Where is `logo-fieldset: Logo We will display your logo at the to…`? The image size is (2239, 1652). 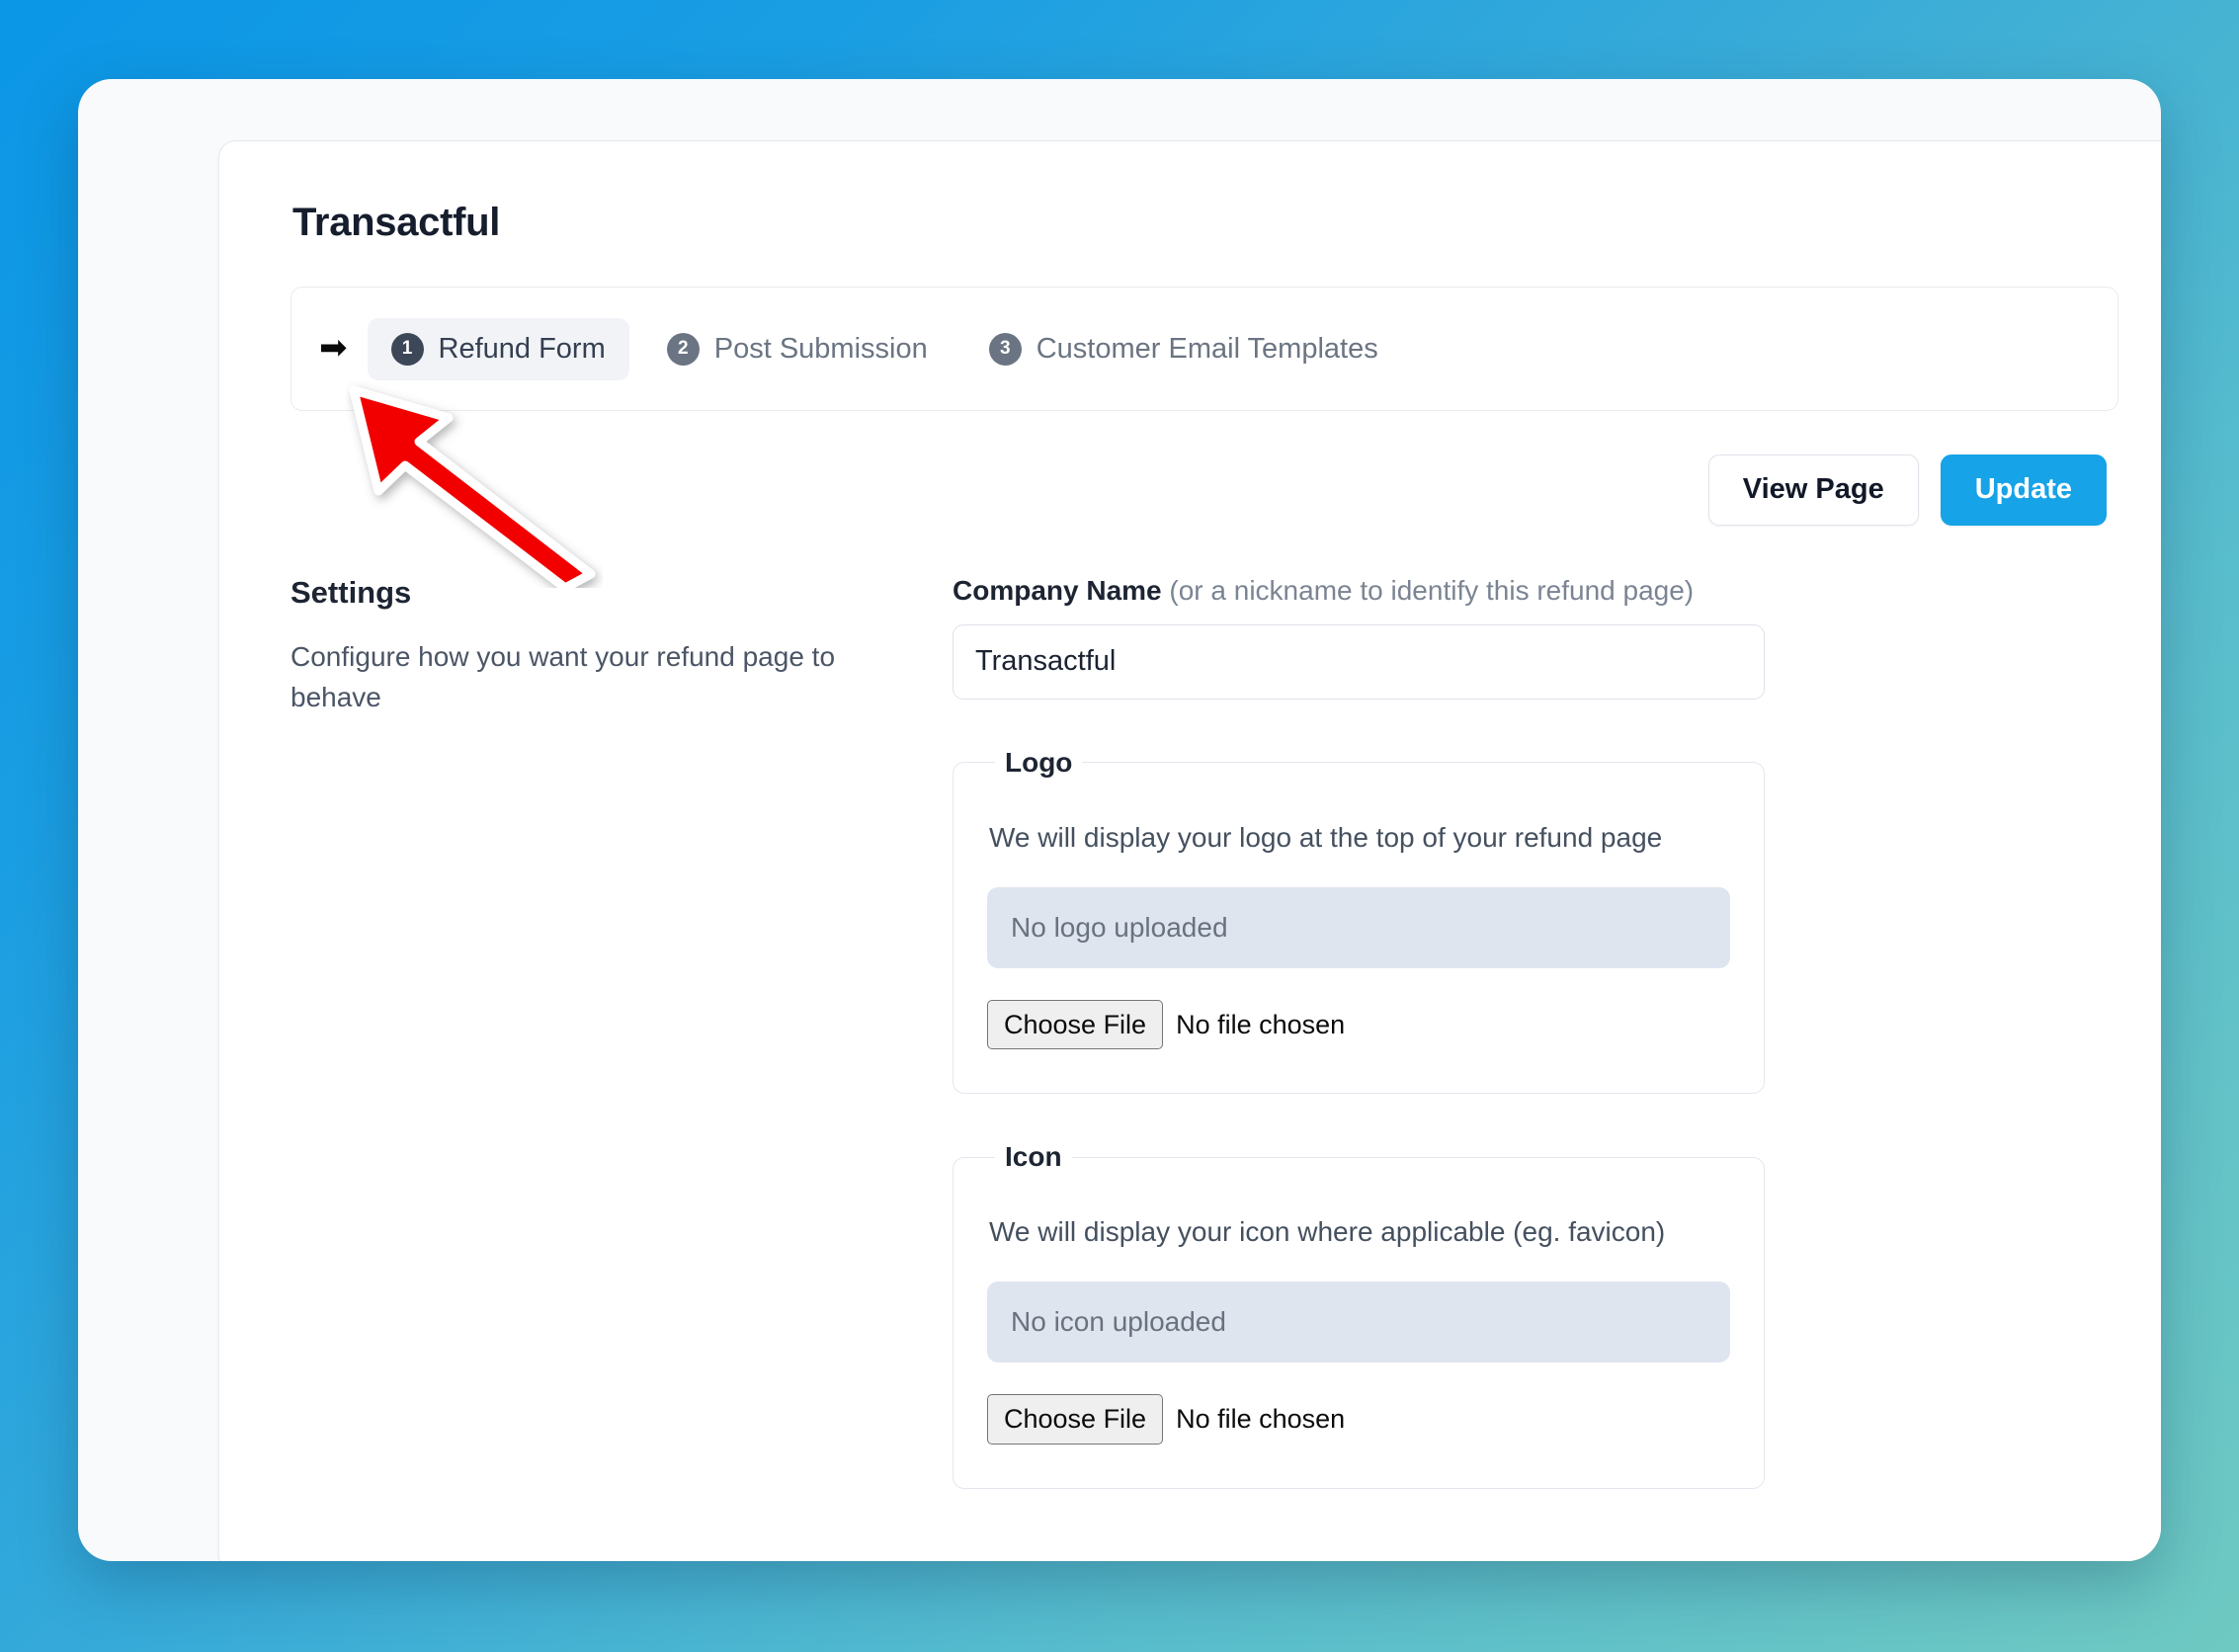
logo-fieldset: Logo We will display your logo at the to… is located at coordinates (1359, 920).